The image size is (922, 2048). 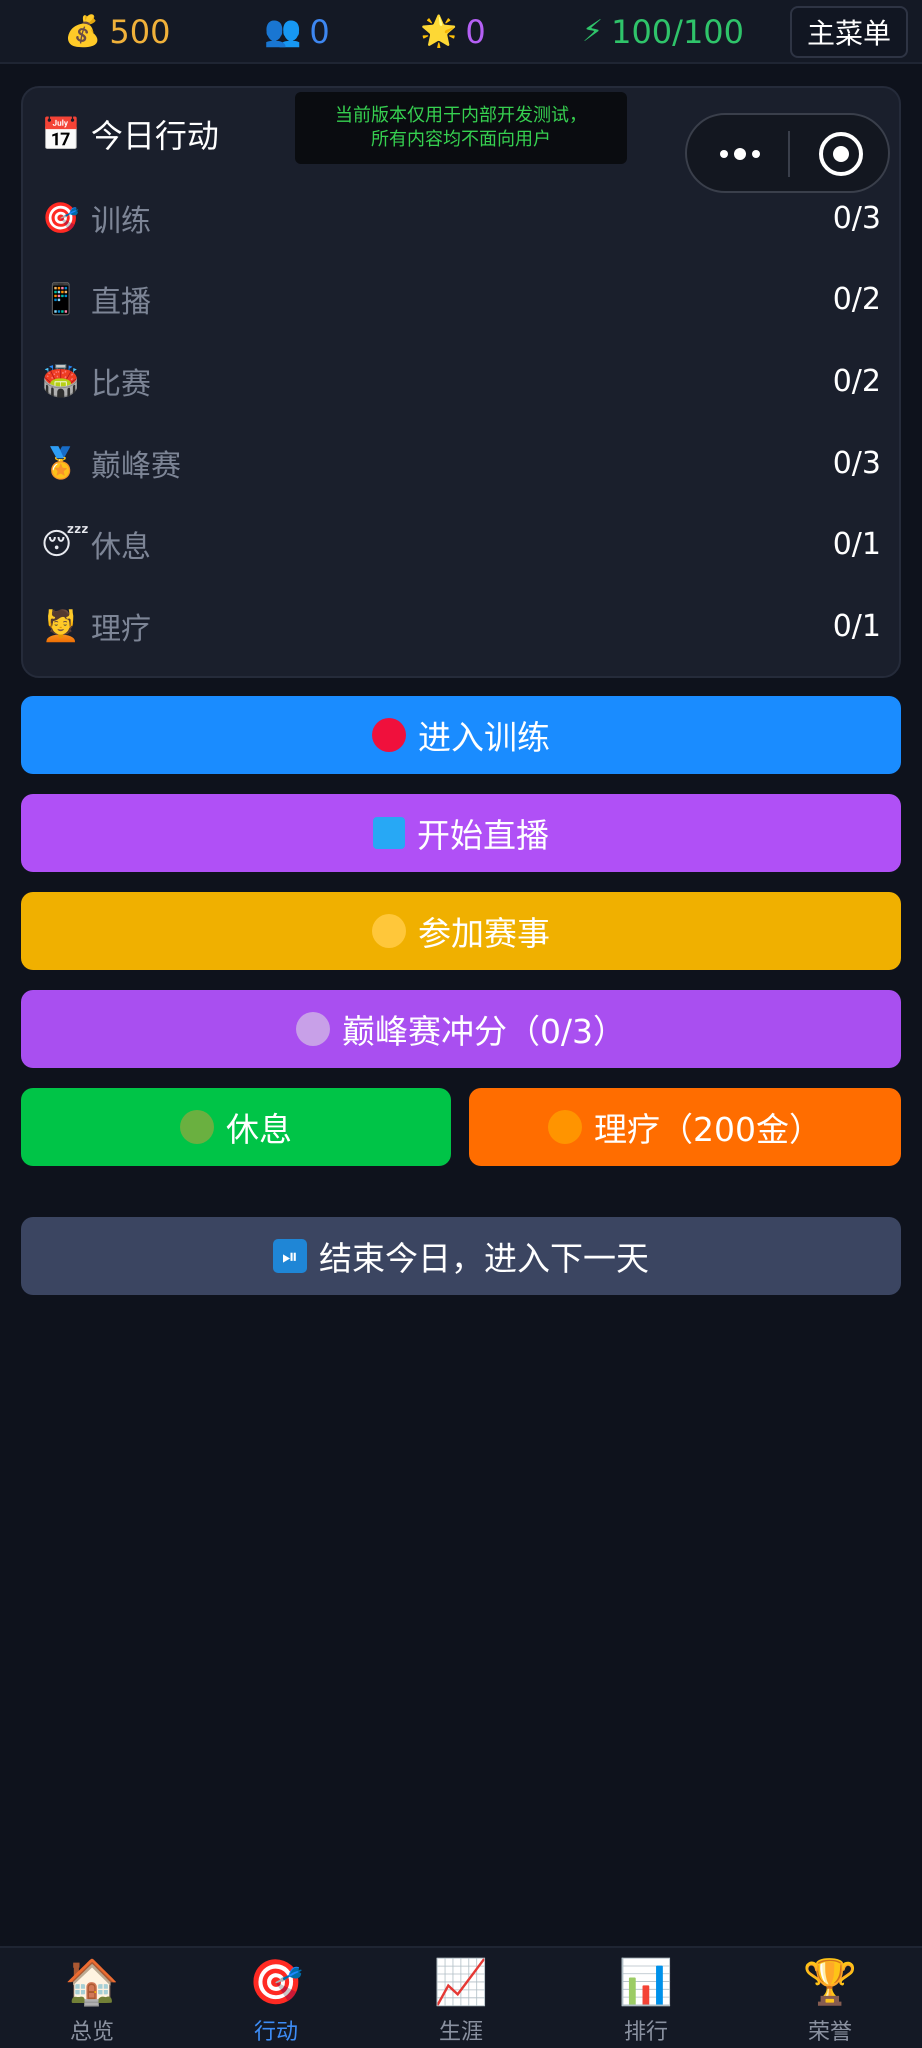 I want to click on panel-title-text: 今日行动, so click(x=154, y=136).